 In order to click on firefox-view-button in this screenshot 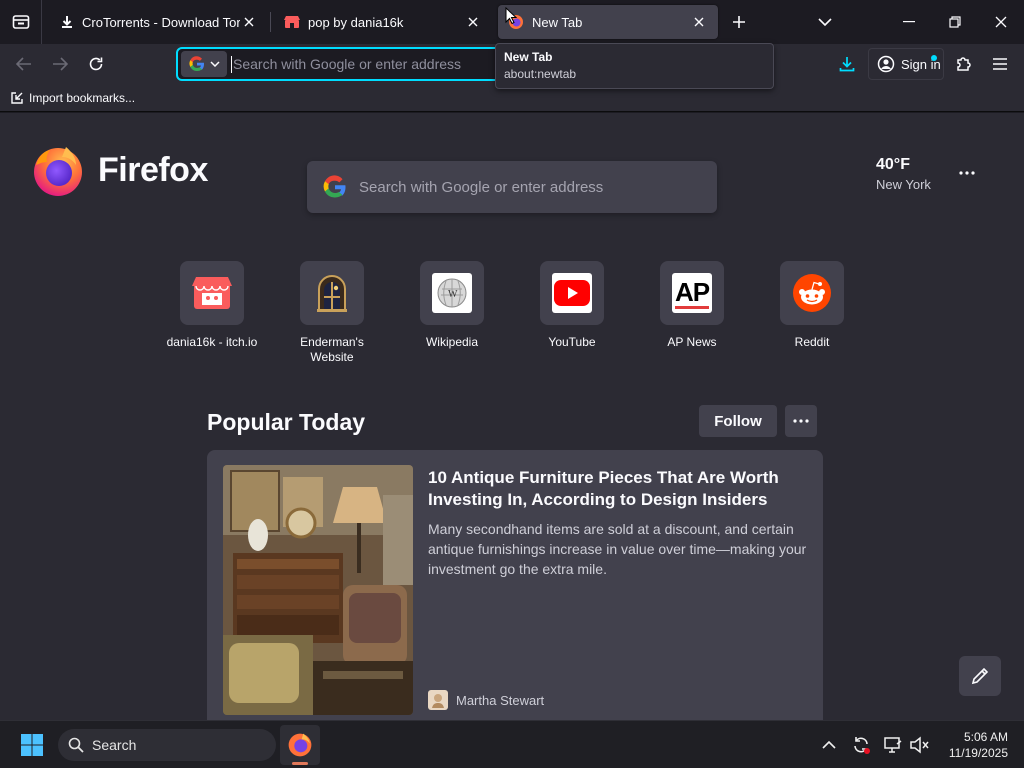, I will do `click(21, 22)`.